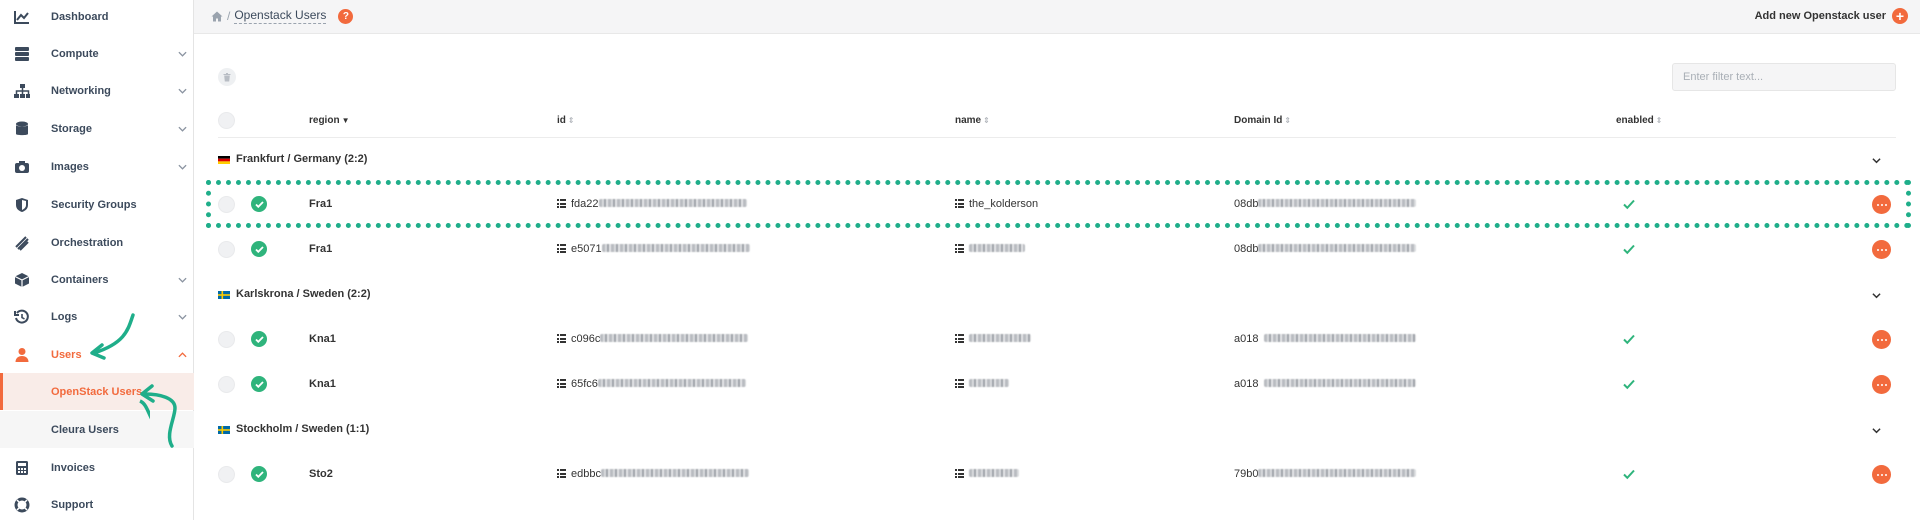 The image size is (1920, 520). I want to click on breadcrumb: / Openstack Users ?, so click(282, 16).